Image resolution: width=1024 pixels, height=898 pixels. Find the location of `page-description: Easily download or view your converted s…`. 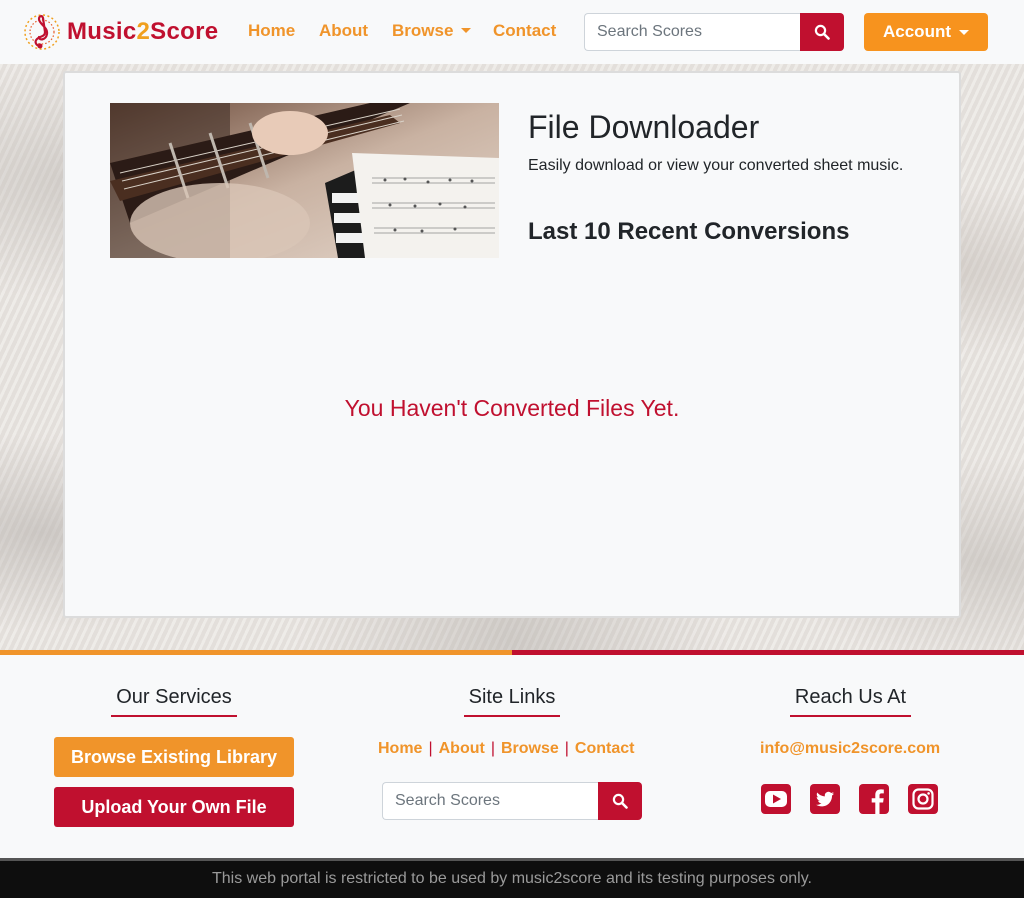

page-description: Easily download or view your converted s… is located at coordinates (716, 165).